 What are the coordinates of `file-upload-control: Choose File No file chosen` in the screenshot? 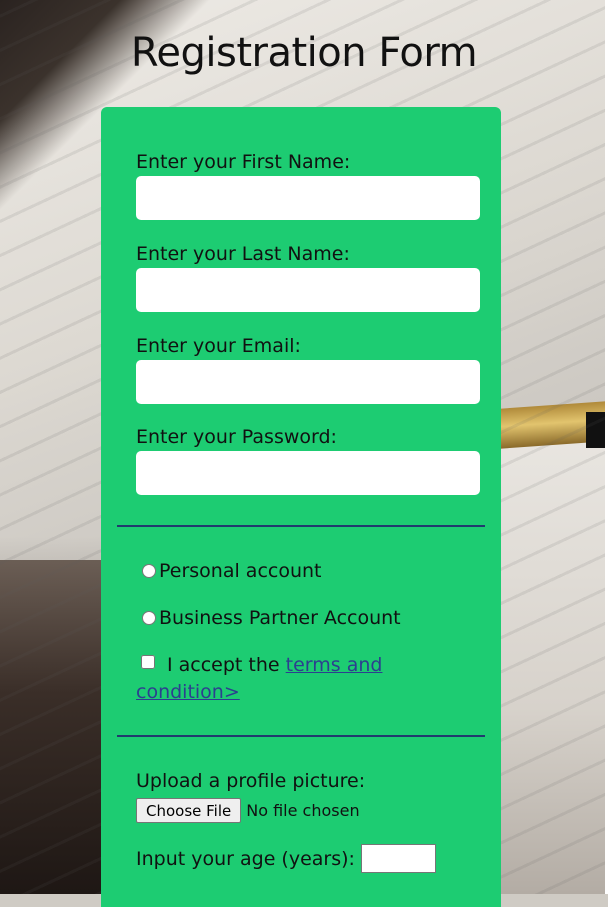 It's located at (248, 810).